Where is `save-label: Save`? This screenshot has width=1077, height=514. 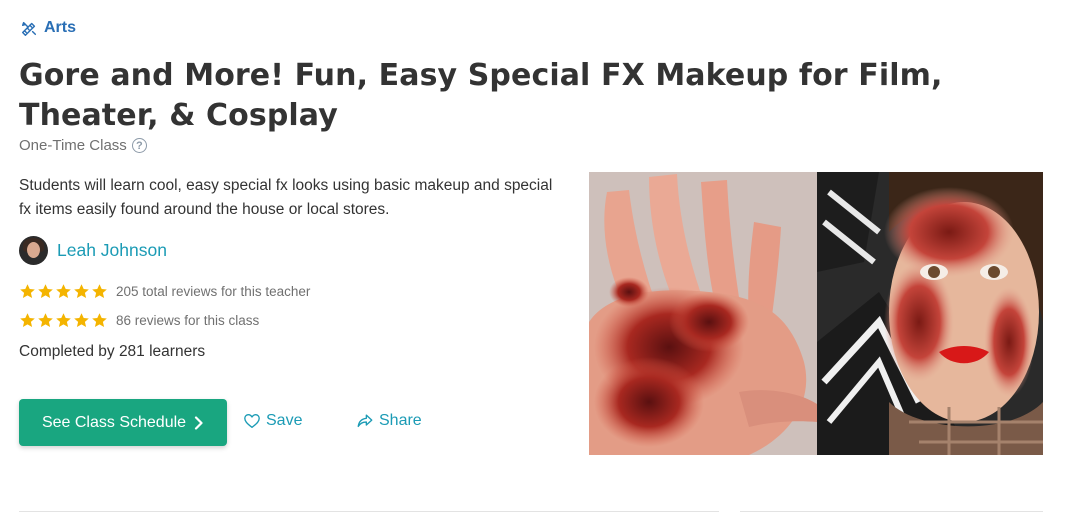 save-label: Save is located at coordinates (284, 420).